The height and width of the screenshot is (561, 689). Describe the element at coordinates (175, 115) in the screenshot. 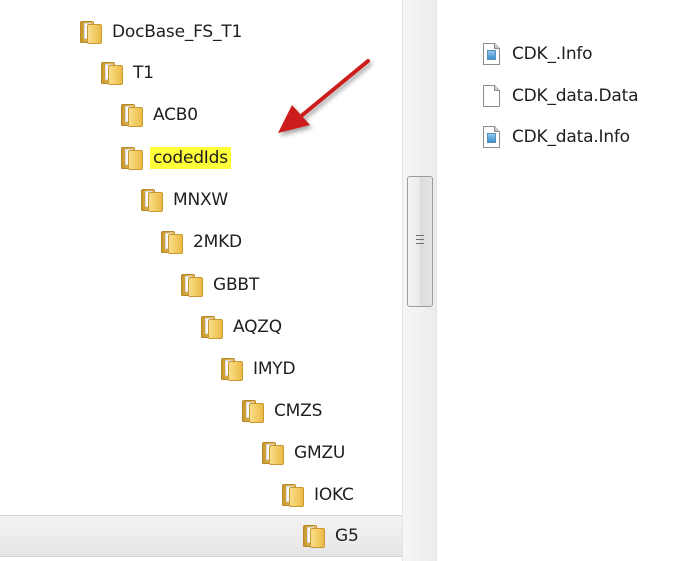

I see `tree-item-label: ACB0` at that location.